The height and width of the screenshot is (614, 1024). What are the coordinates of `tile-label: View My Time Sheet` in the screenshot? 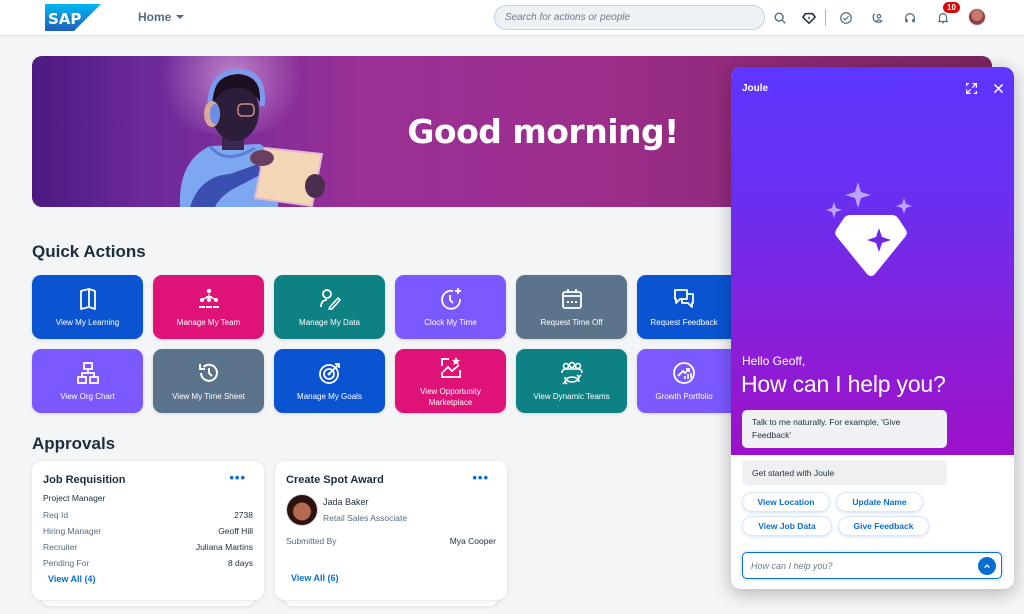 It's located at (208, 396).